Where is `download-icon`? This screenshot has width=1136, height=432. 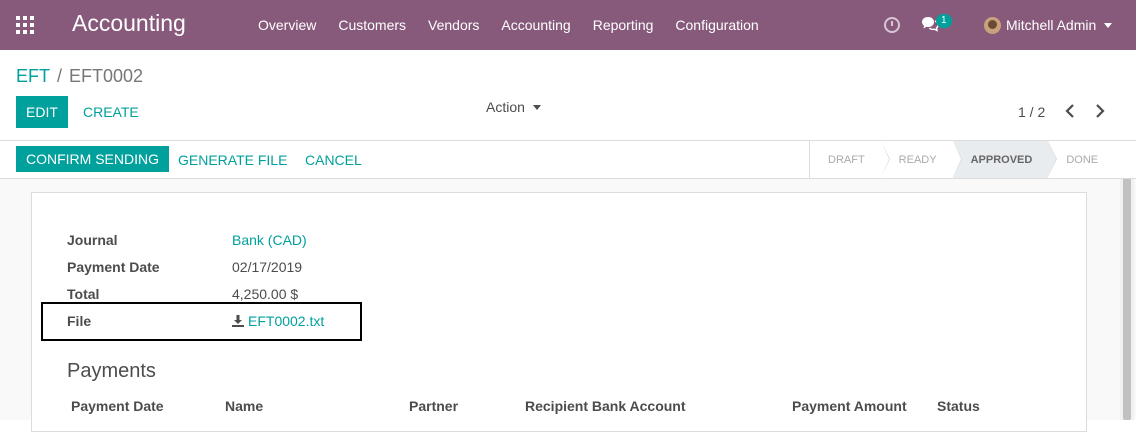 download-icon is located at coordinates (238, 320).